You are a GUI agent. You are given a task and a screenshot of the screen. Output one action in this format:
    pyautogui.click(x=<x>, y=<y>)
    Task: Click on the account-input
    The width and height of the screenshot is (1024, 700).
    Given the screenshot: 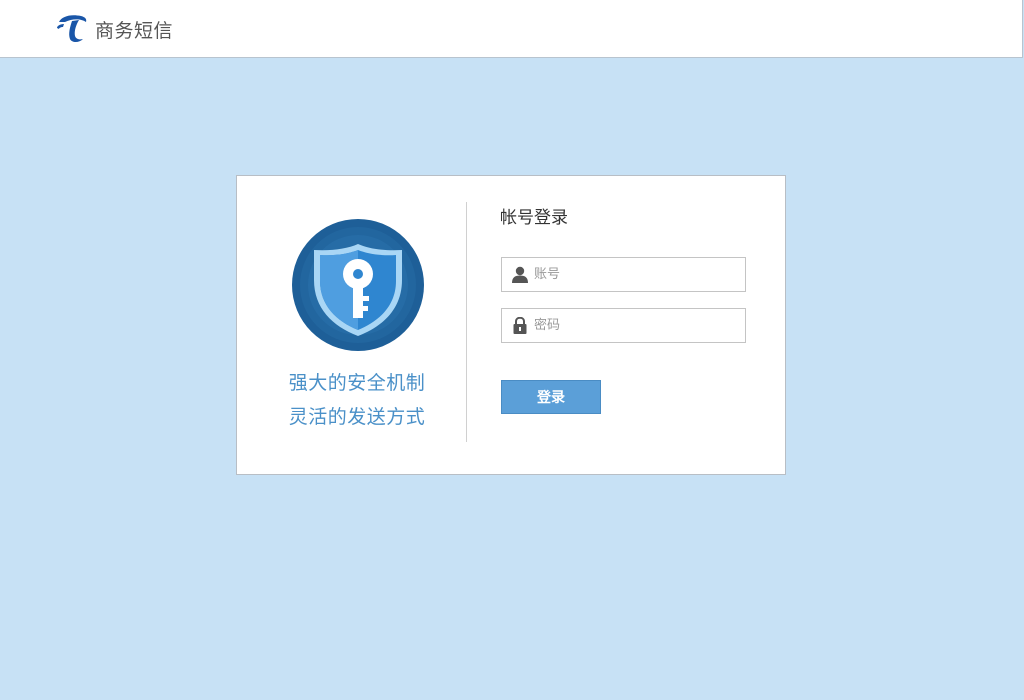 What is the action you would take?
    pyautogui.click(x=636, y=274)
    